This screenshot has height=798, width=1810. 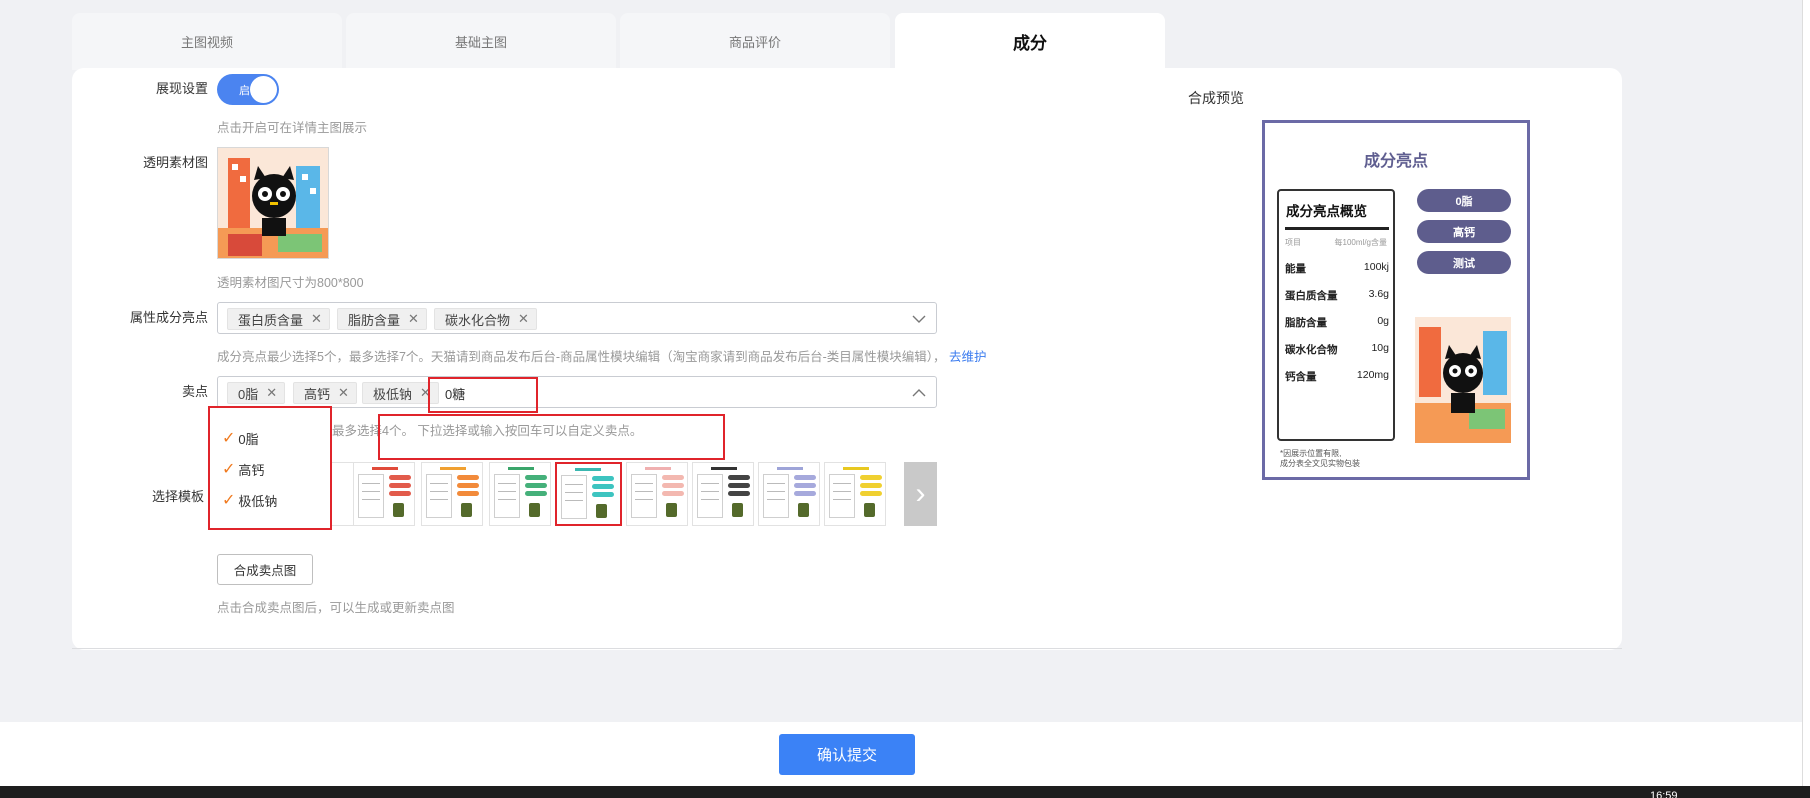 I want to click on attribute-tag: 脂肪含量 ✕, so click(x=382, y=319).